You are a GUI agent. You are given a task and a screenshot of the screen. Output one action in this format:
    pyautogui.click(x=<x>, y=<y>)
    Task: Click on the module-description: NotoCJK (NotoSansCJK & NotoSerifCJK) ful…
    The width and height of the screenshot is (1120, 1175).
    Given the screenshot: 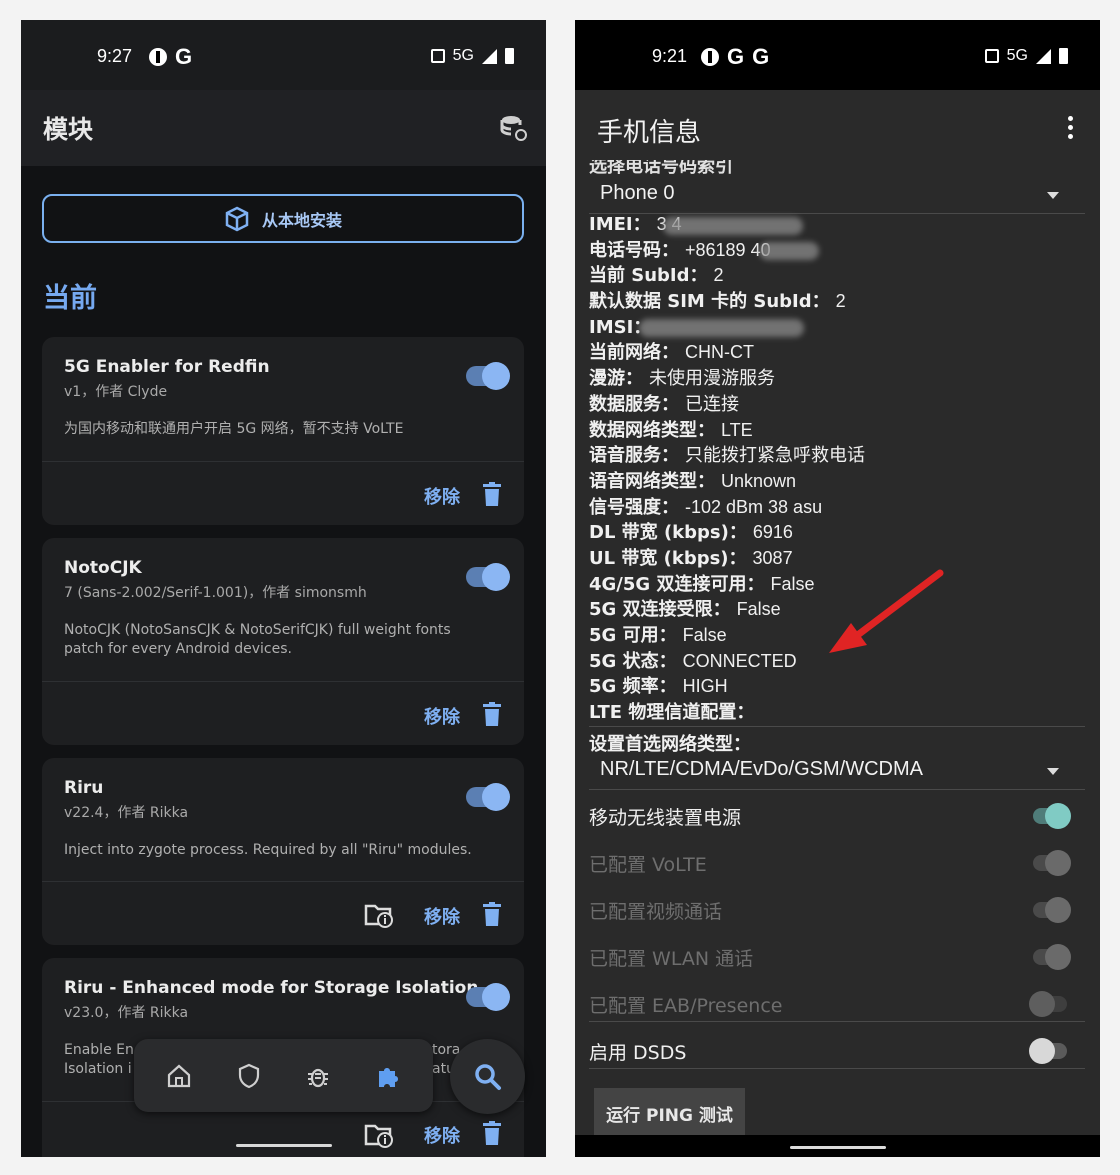 What is the action you would take?
    pyautogui.click(x=257, y=639)
    